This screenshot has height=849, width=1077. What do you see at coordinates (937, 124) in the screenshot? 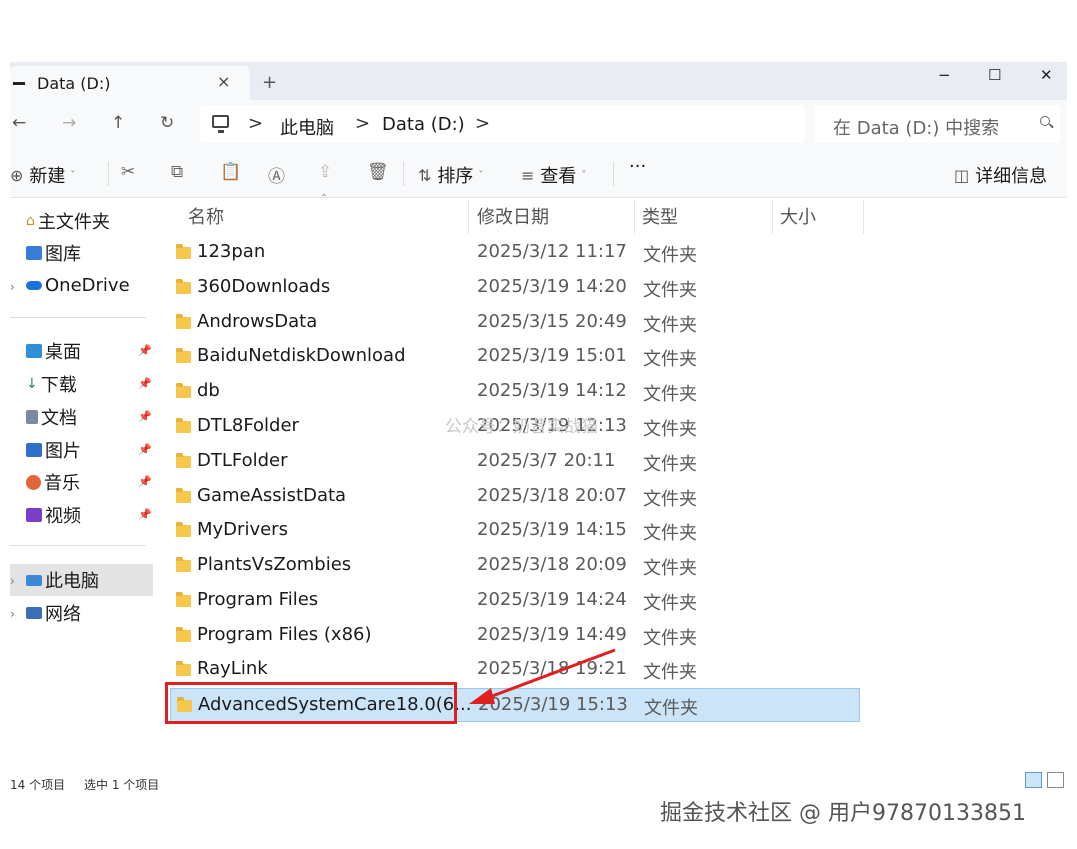
I see `search-input: 在 Data (D:) 中搜索` at bounding box center [937, 124].